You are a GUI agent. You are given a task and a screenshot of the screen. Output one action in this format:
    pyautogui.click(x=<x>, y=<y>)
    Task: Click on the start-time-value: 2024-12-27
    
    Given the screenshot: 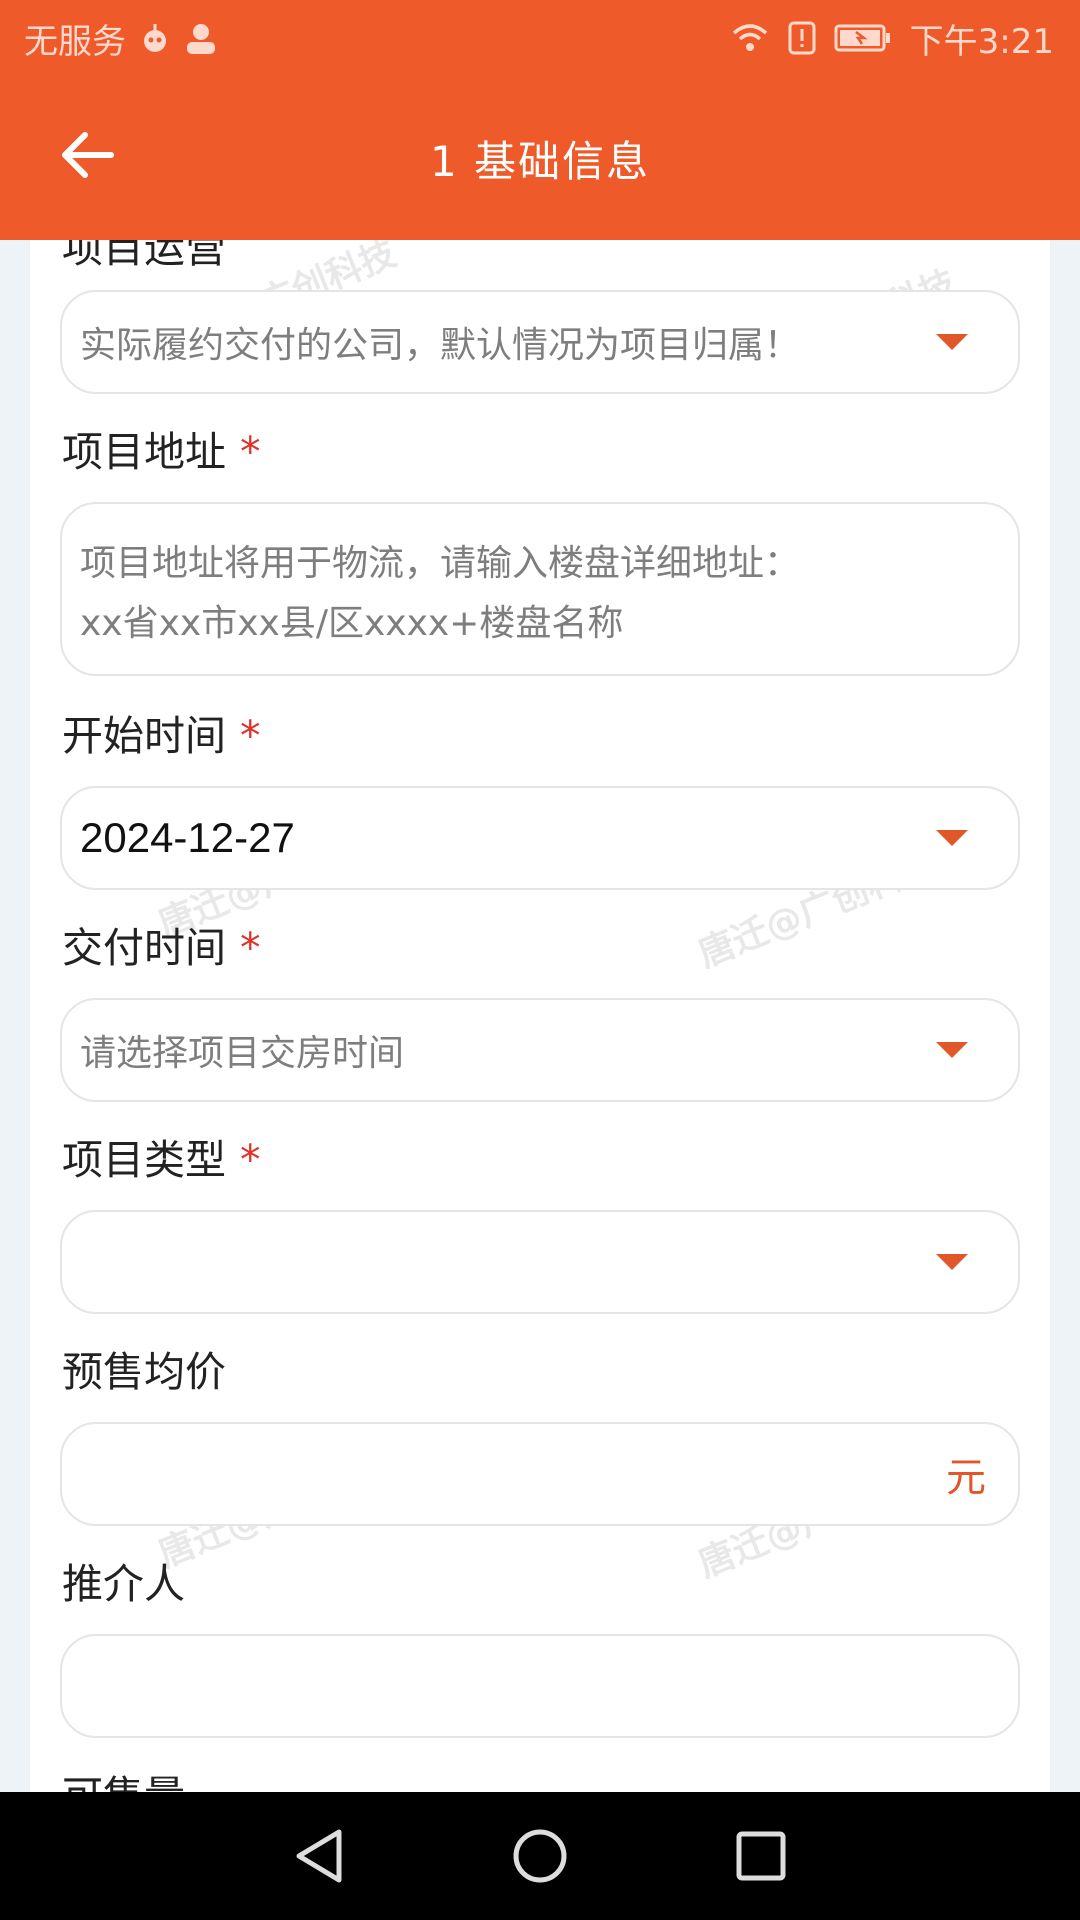 What is the action you would take?
    pyautogui.click(x=187, y=837)
    